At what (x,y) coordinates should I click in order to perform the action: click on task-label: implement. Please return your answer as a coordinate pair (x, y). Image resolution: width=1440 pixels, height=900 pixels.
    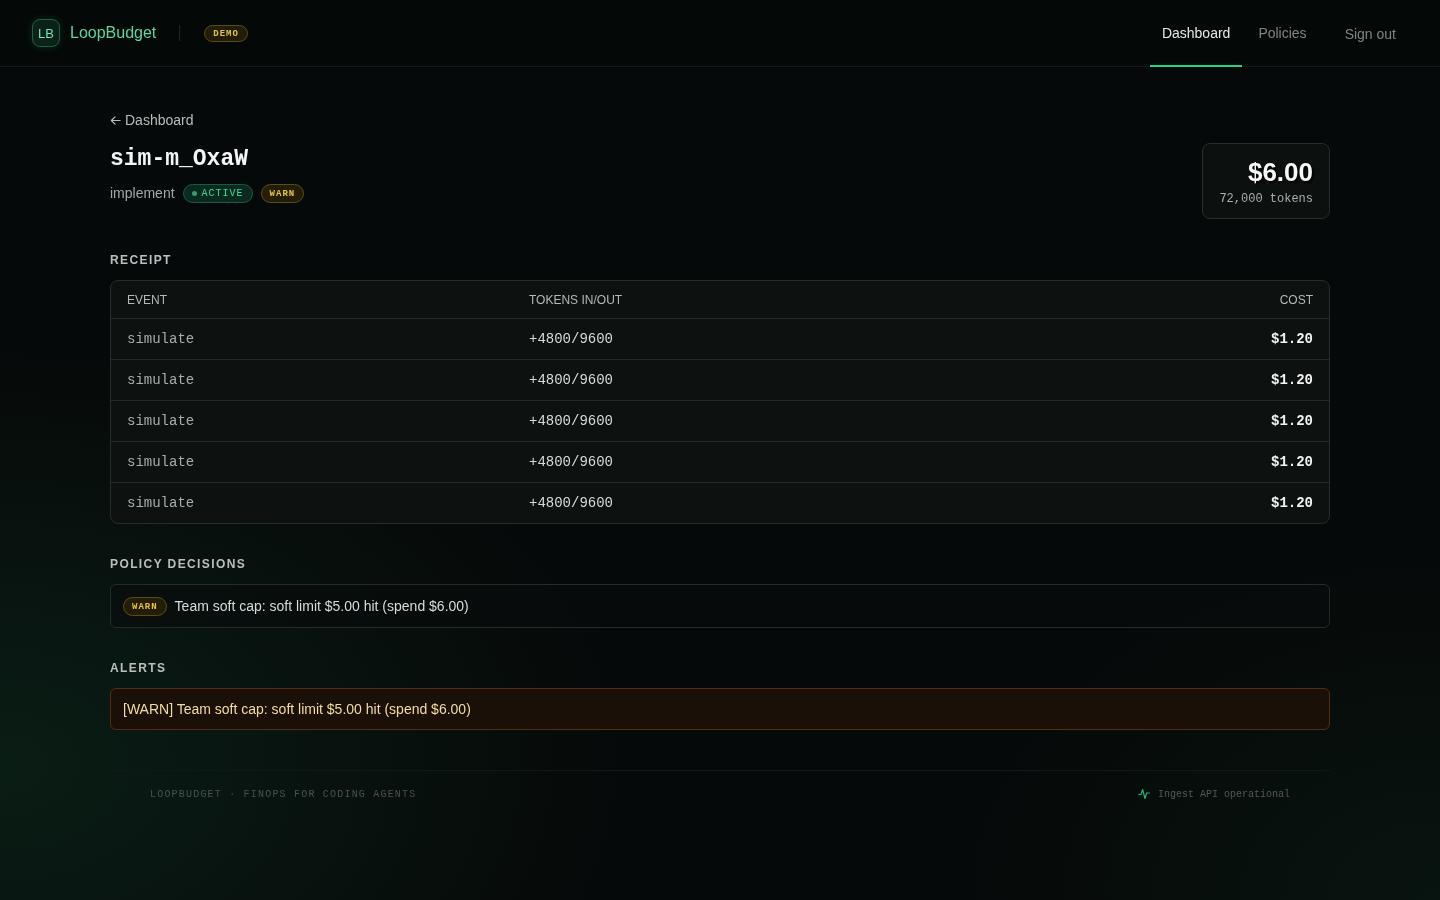
    Looking at the image, I should click on (142, 193).